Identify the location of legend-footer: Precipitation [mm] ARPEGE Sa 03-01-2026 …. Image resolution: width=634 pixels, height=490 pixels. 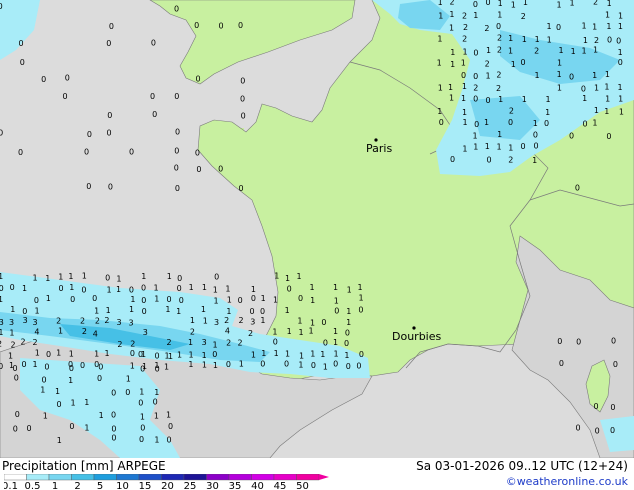
(317, 474).